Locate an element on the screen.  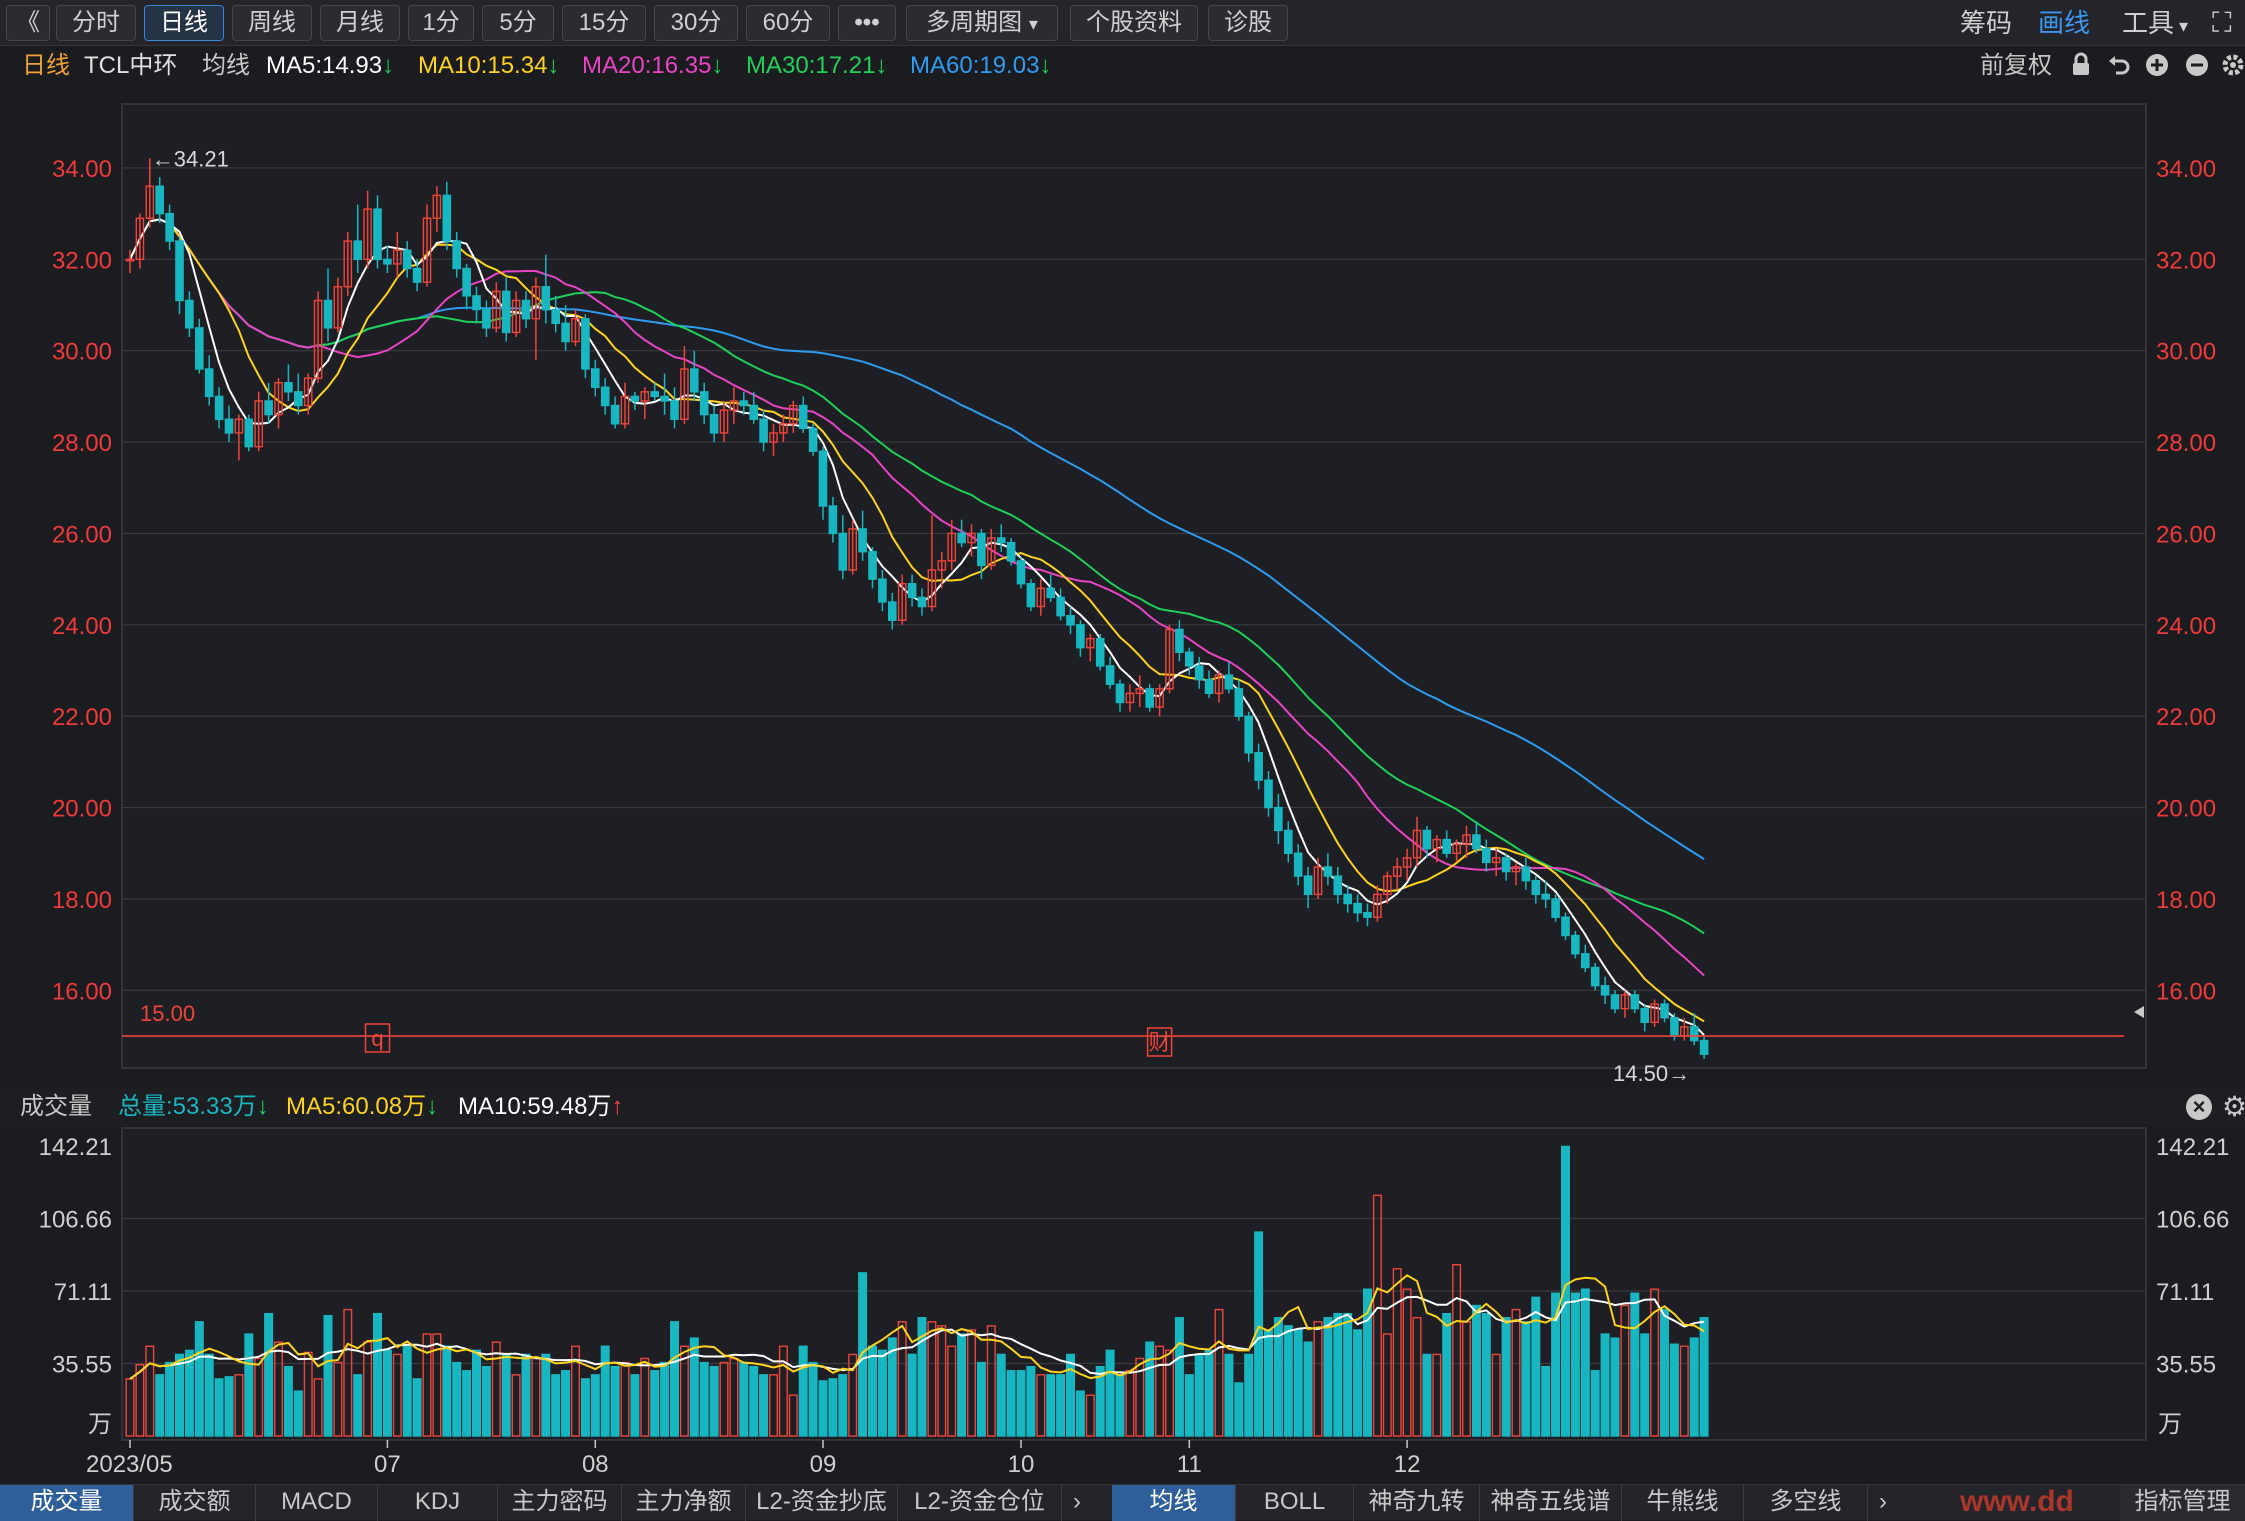
tab-volume: 成交量 is located at coordinates (67, 1503).